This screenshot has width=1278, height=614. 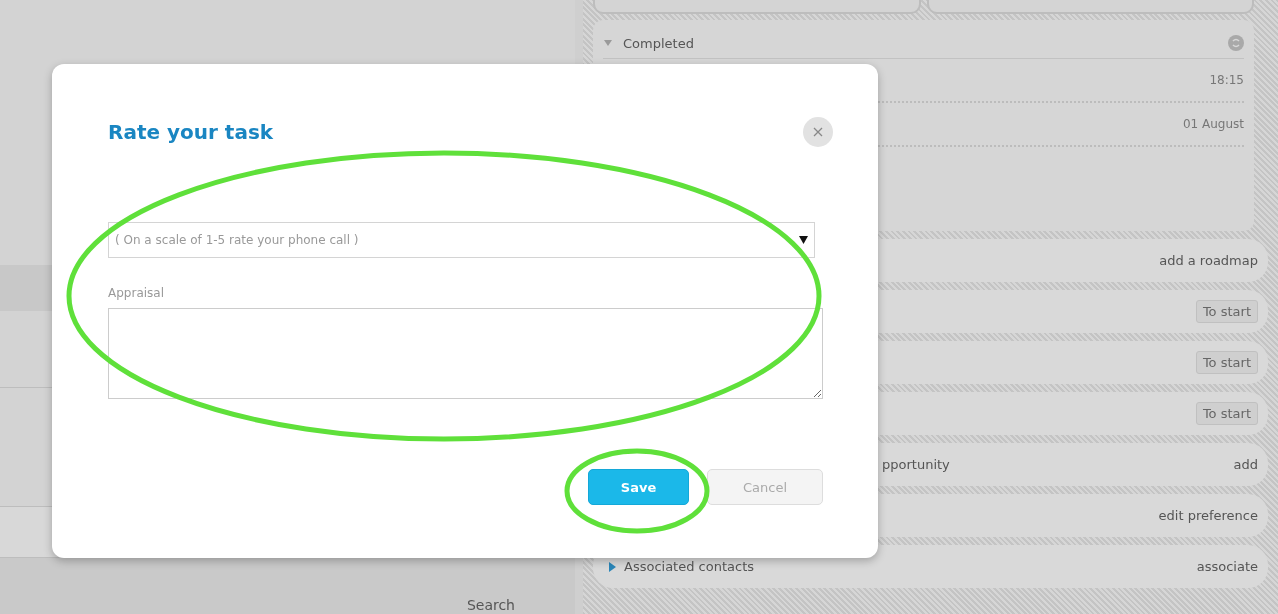 I want to click on close-button, so click(x=818, y=132).